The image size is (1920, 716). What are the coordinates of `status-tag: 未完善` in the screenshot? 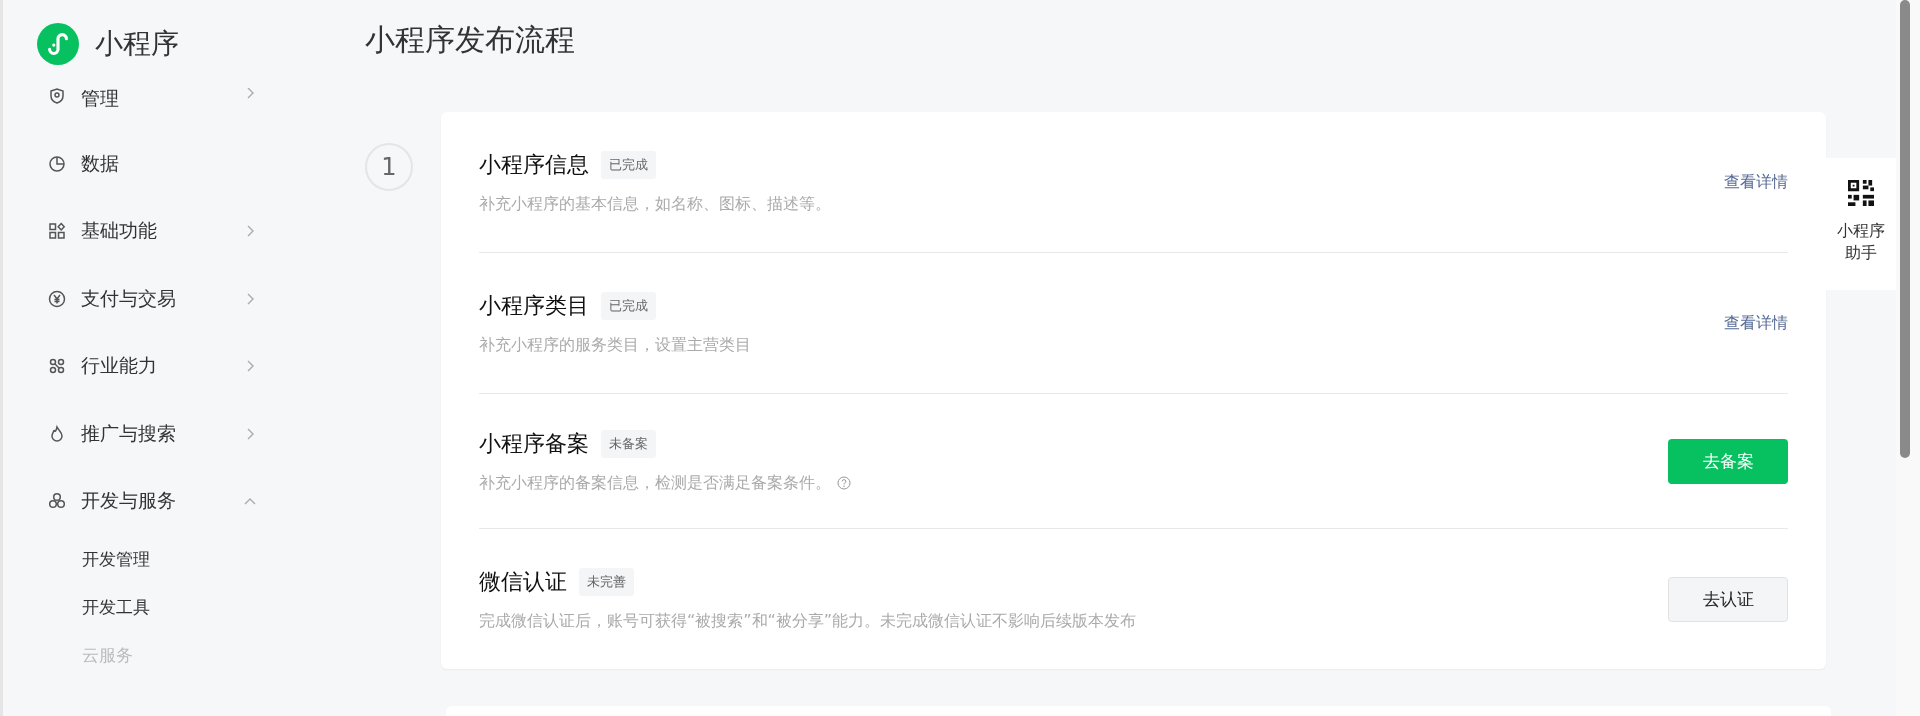 It's located at (606, 581).